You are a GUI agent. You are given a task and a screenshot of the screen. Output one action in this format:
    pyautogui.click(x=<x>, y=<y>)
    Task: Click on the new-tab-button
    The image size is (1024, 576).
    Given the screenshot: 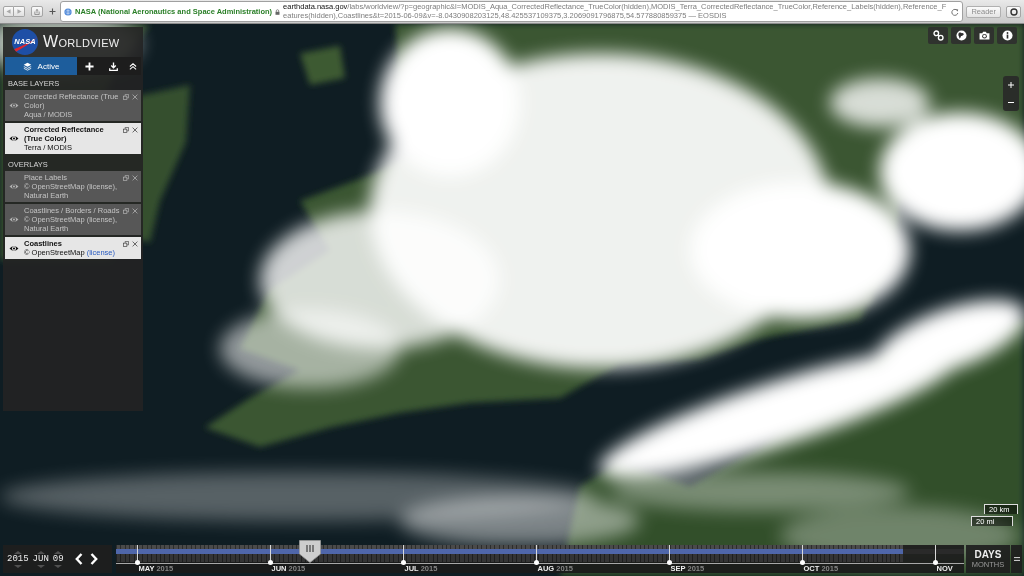 What is the action you would take?
    pyautogui.click(x=52, y=11)
    